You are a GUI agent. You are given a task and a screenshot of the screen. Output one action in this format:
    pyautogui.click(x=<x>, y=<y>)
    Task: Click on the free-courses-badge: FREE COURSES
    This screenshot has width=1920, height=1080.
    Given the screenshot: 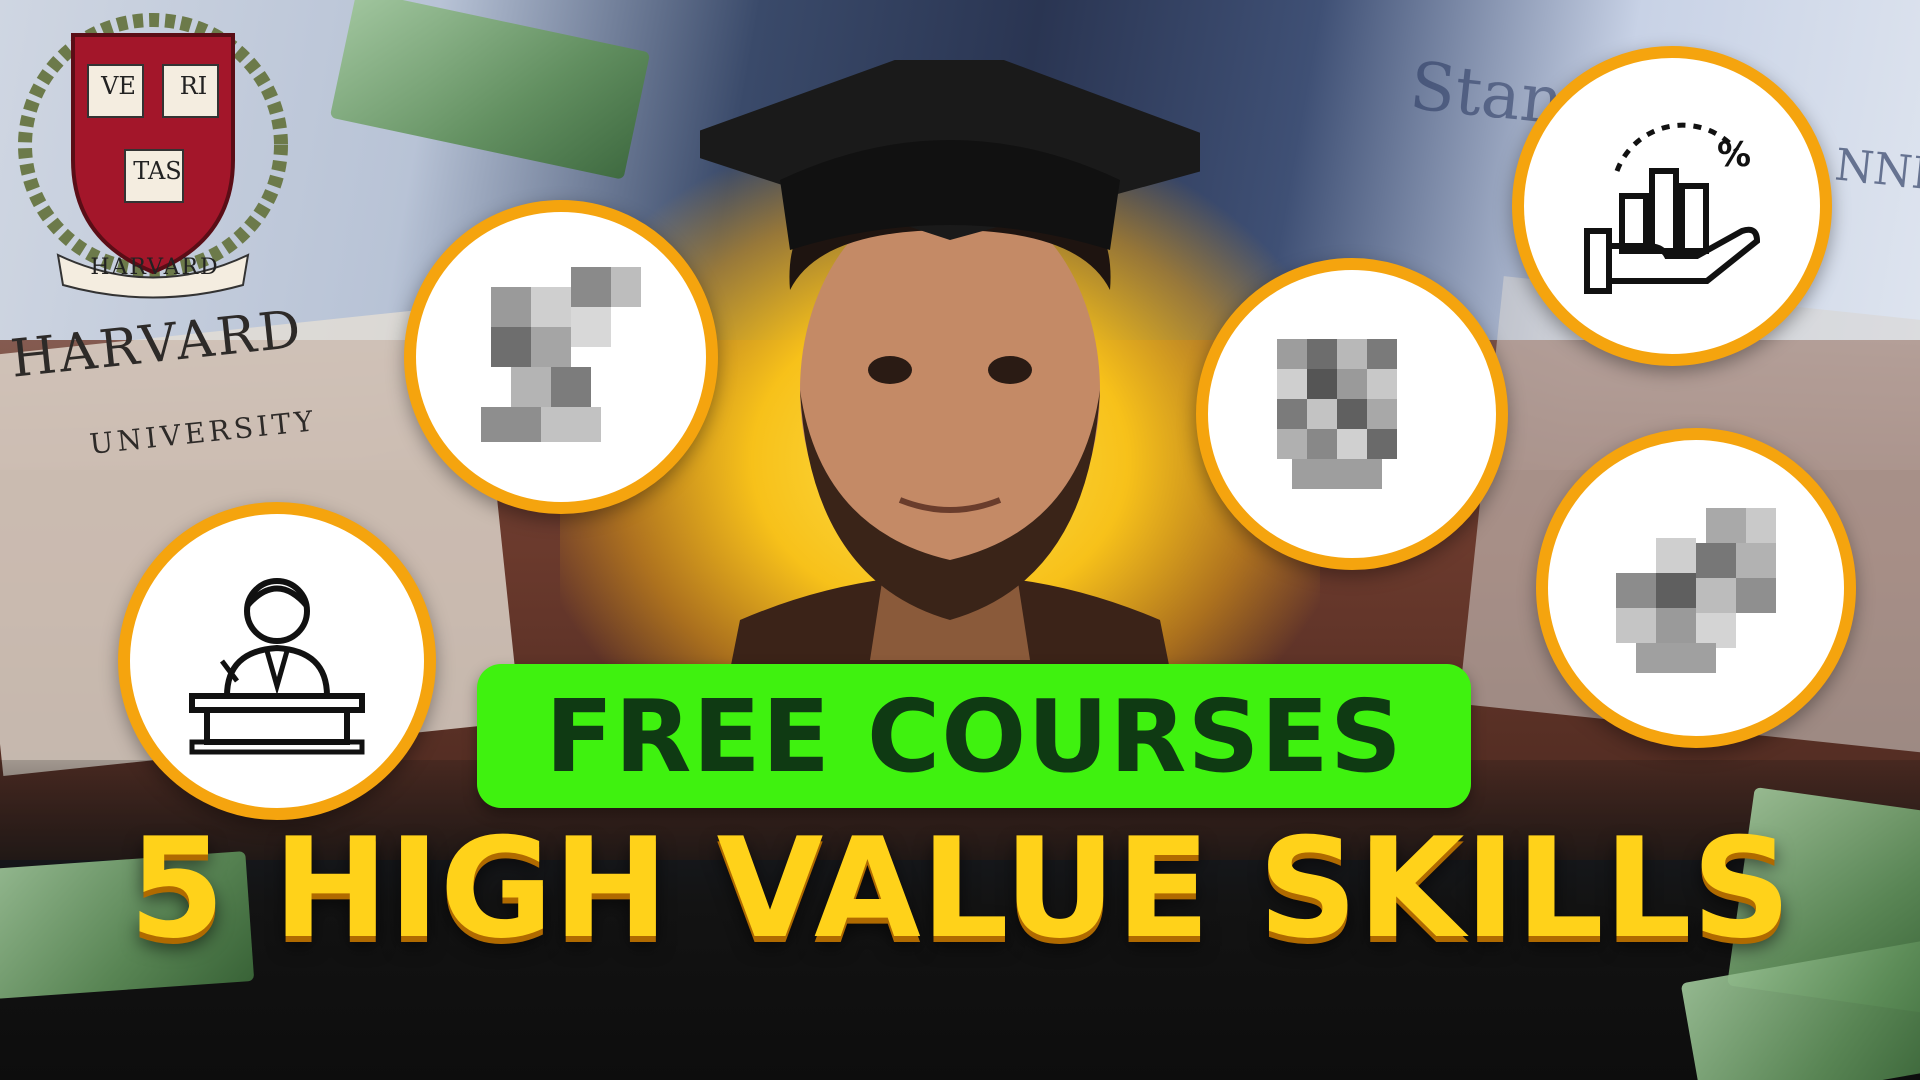 What is the action you would take?
    pyautogui.click(x=974, y=736)
    